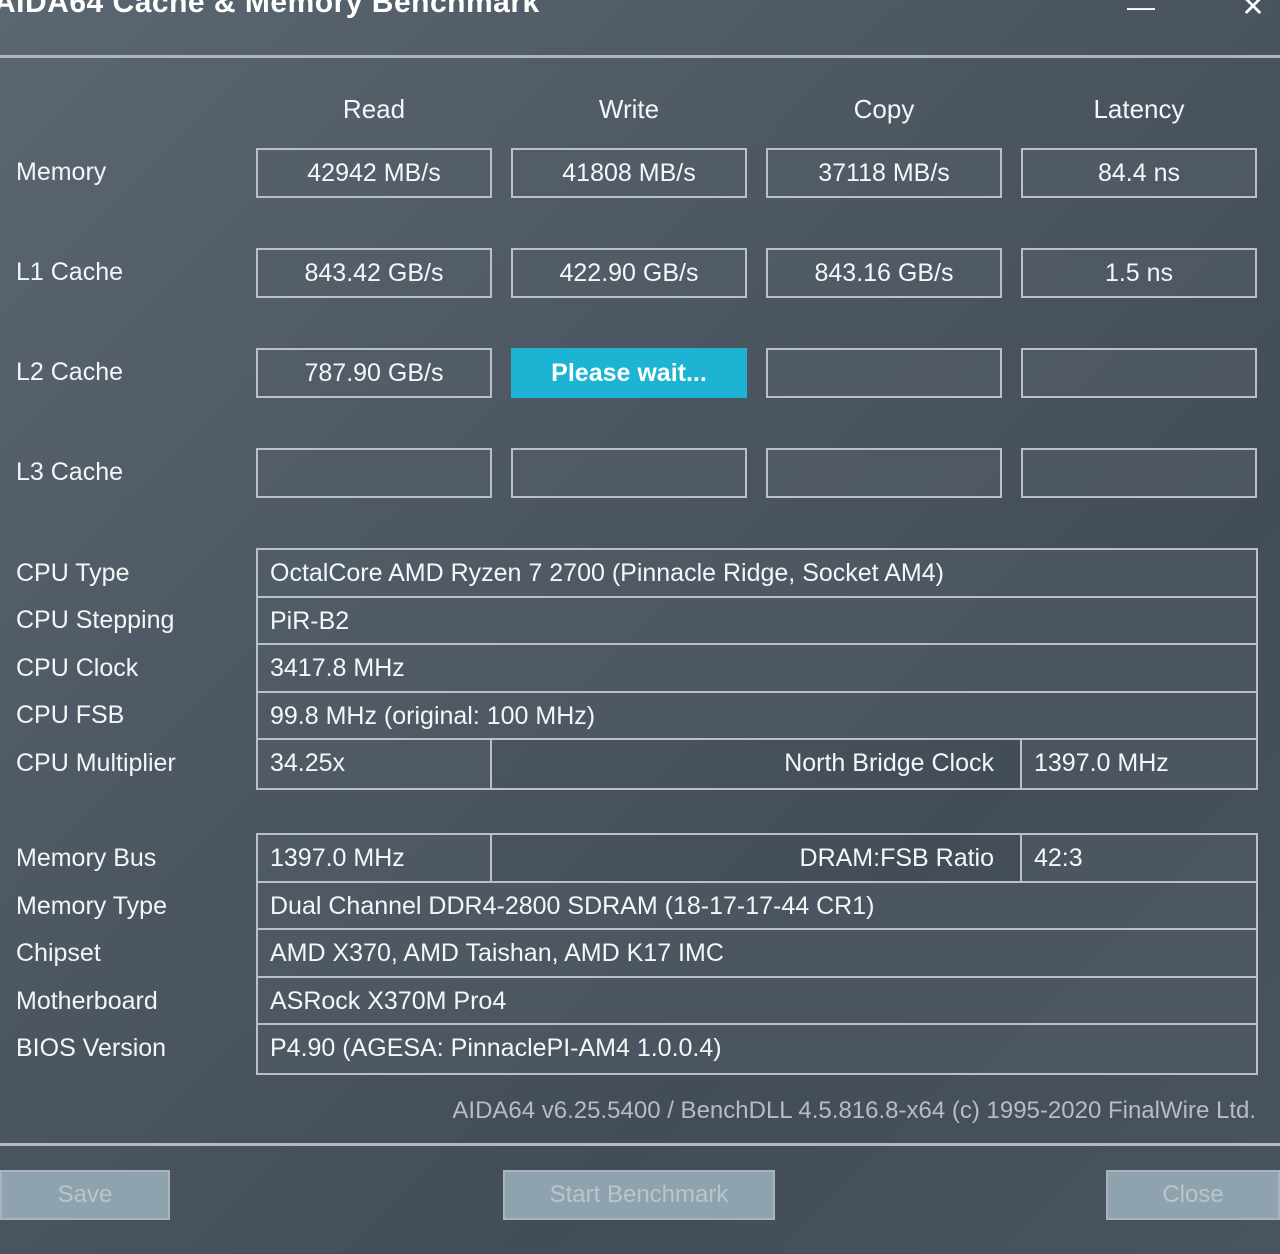 This screenshot has height=1254, width=1280. I want to click on row-label-l1-cache: L1 Cache, so click(70, 272).